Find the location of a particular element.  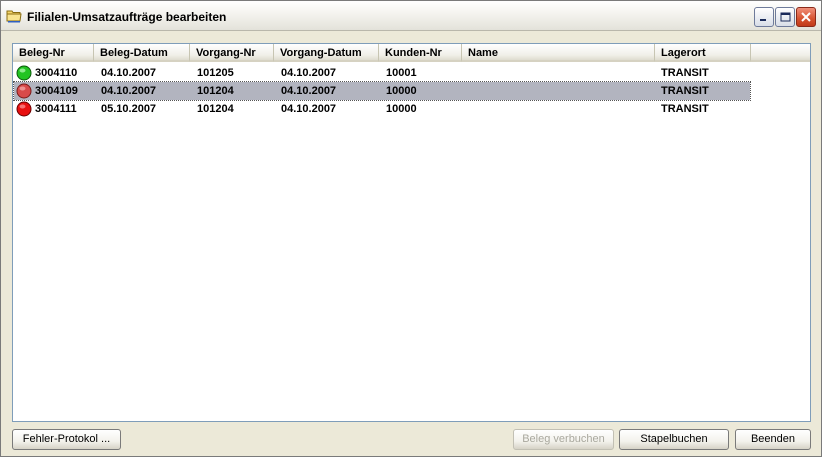

column-header-name: Name is located at coordinates (558, 53).